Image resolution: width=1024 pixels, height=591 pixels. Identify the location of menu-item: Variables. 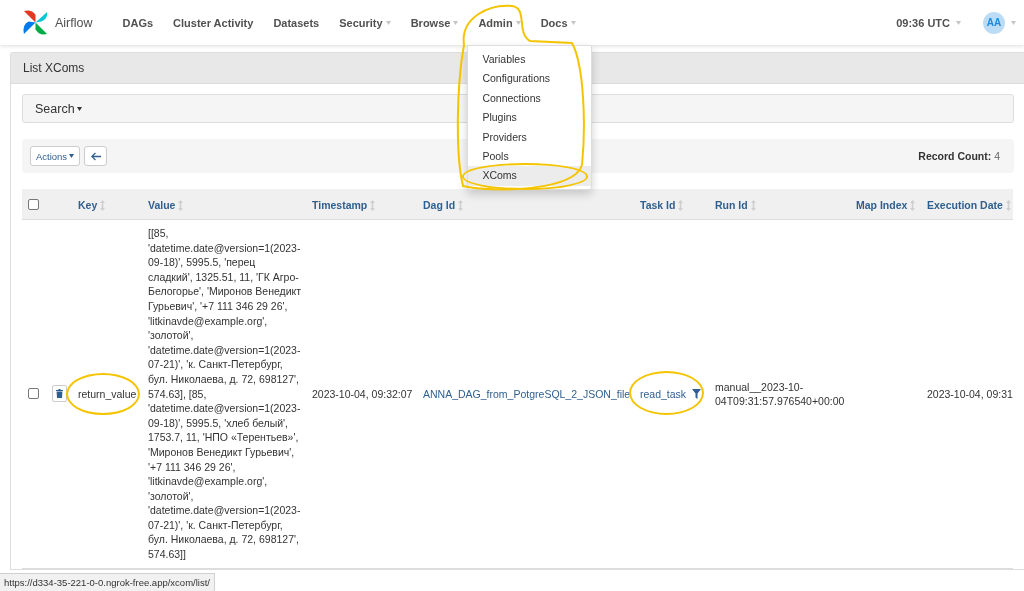
(530, 60).